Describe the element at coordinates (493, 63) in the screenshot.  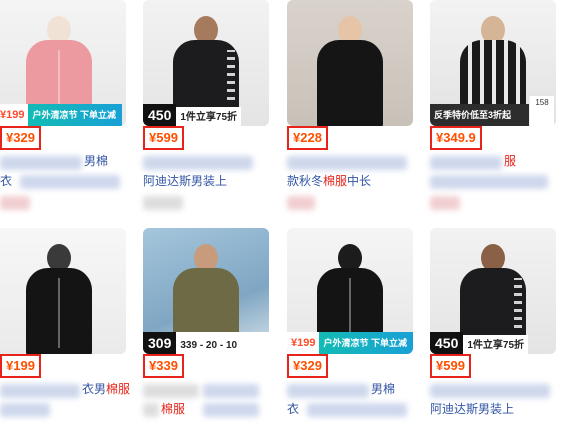
I see `product-image: 反季特价低至3折起 158` at that location.